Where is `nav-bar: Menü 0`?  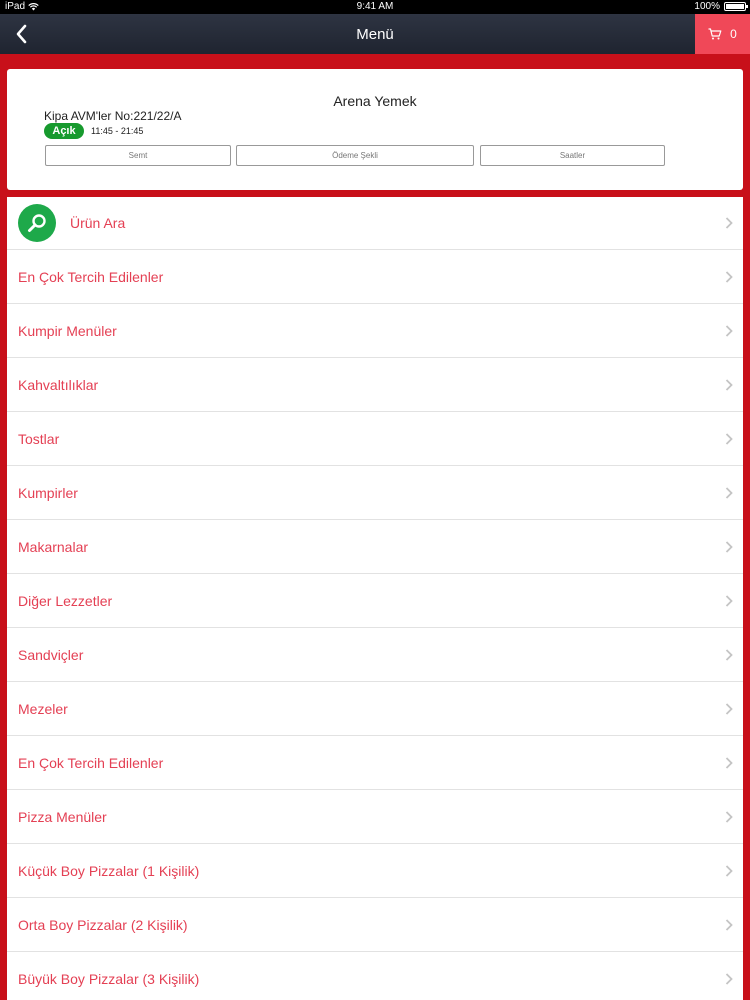
nav-bar: Menü 0 is located at coordinates (375, 34).